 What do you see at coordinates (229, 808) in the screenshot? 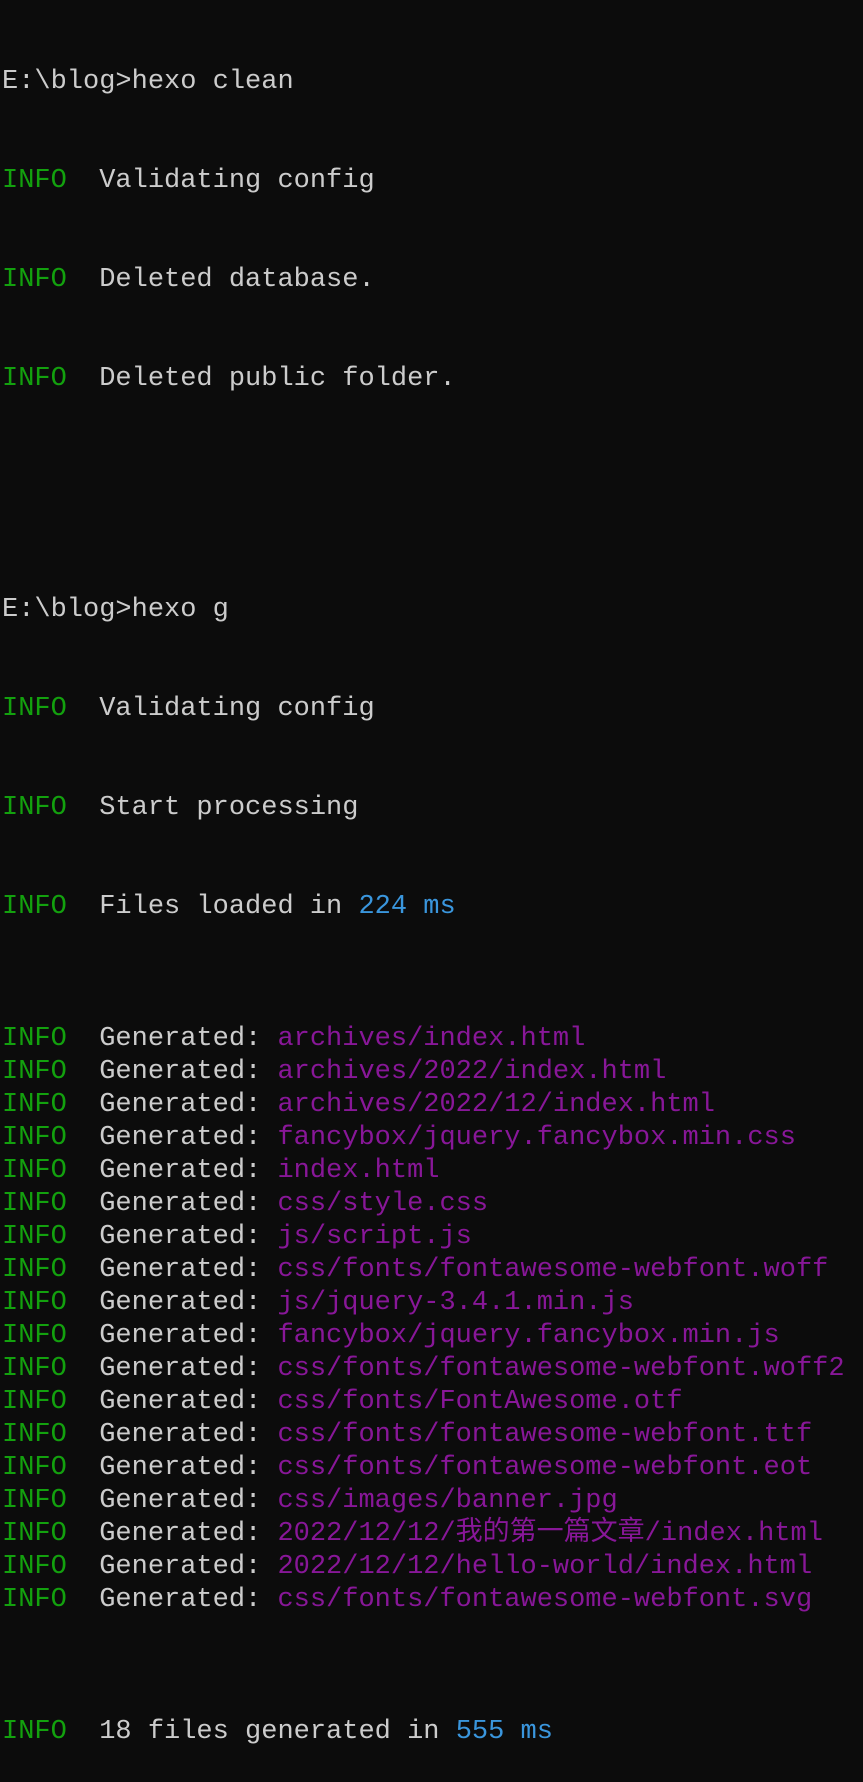
I see `log-message: Start processing` at bounding box center [229, 808].